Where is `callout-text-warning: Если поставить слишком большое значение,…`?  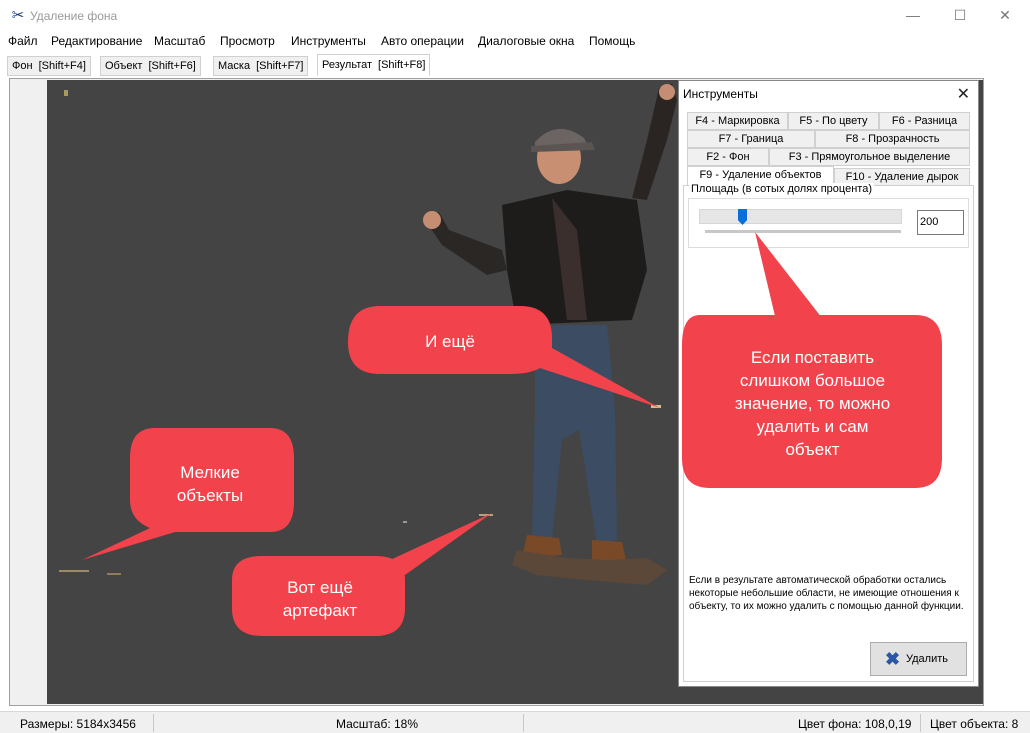
callout-text-warning: Если поставить слишком большое значение,… is located at coordinates (812, 403).